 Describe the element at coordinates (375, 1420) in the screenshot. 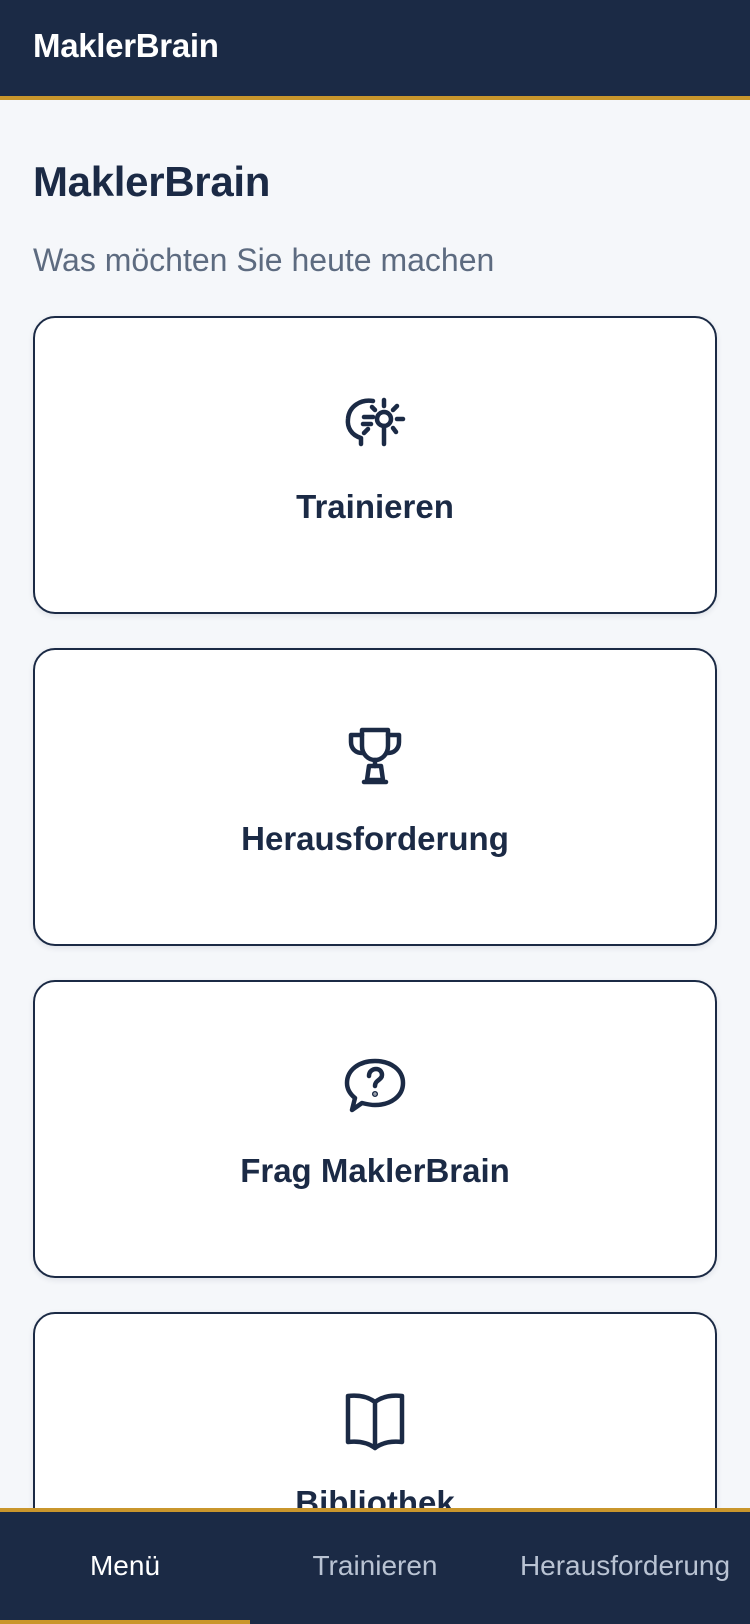

I see `open-book-icon` at that location.